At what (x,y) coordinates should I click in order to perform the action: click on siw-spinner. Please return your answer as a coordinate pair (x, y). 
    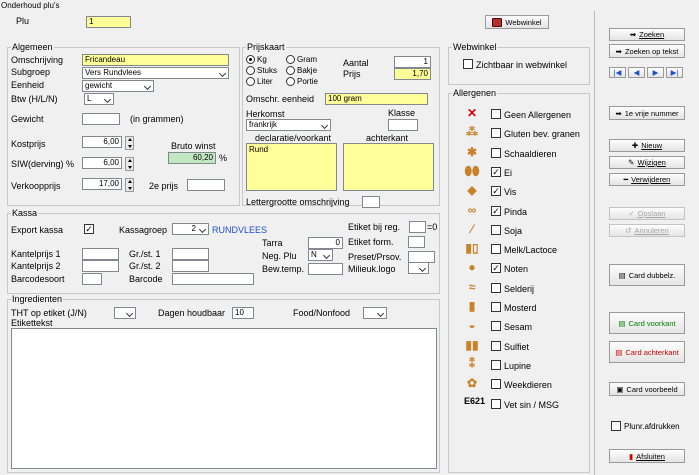
    Looking at the image, I should click on (129, 164).